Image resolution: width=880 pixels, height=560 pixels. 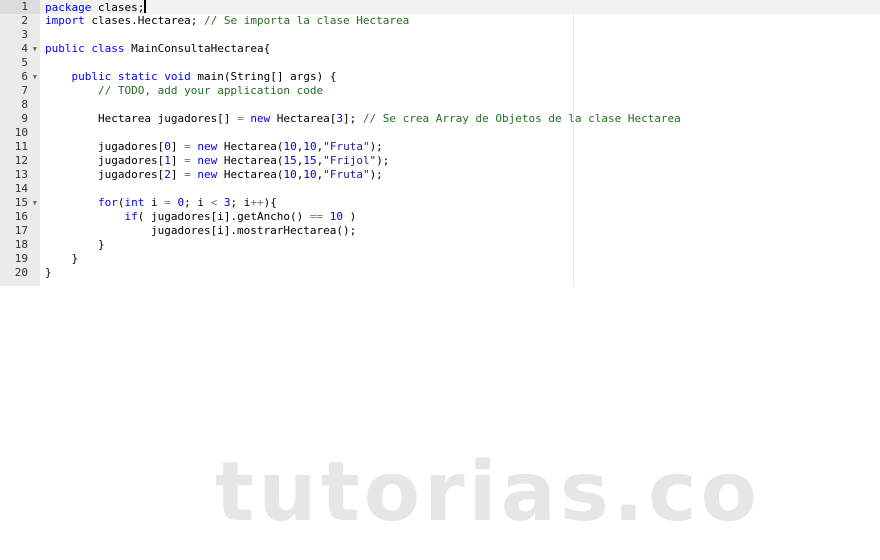 I want to click on code-line: public class MainConsultaHectarea{, so click(x=462, y=49).